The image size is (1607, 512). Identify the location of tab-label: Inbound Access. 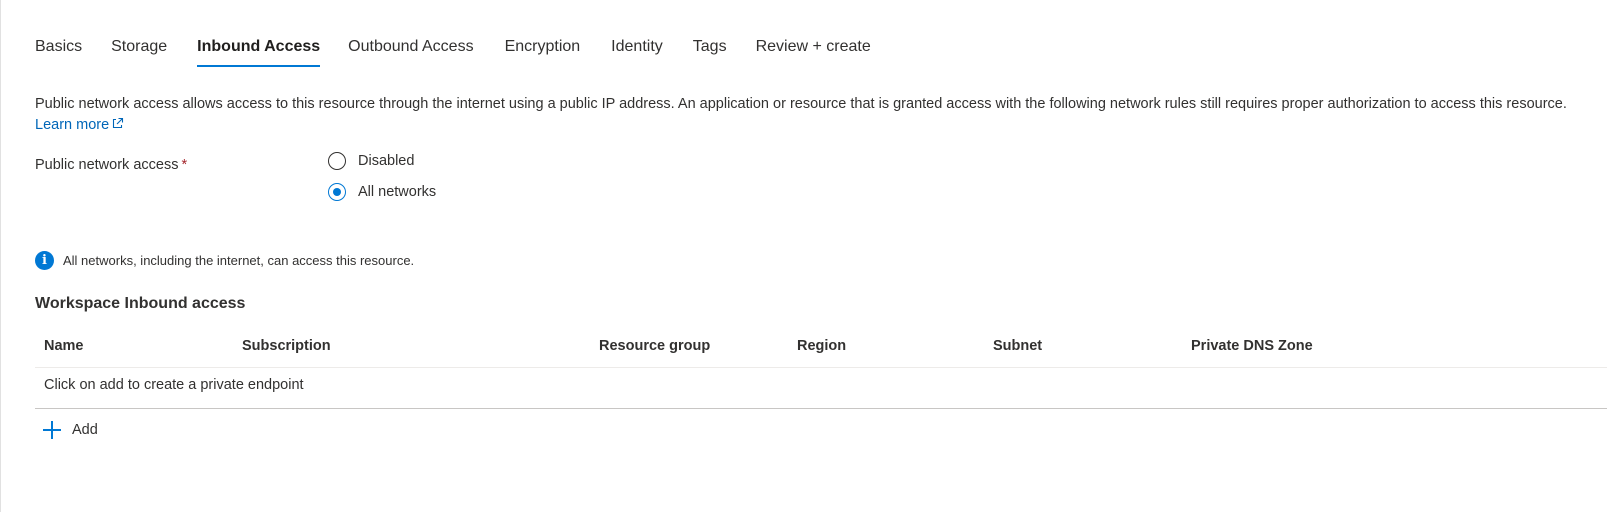
(259, 46).